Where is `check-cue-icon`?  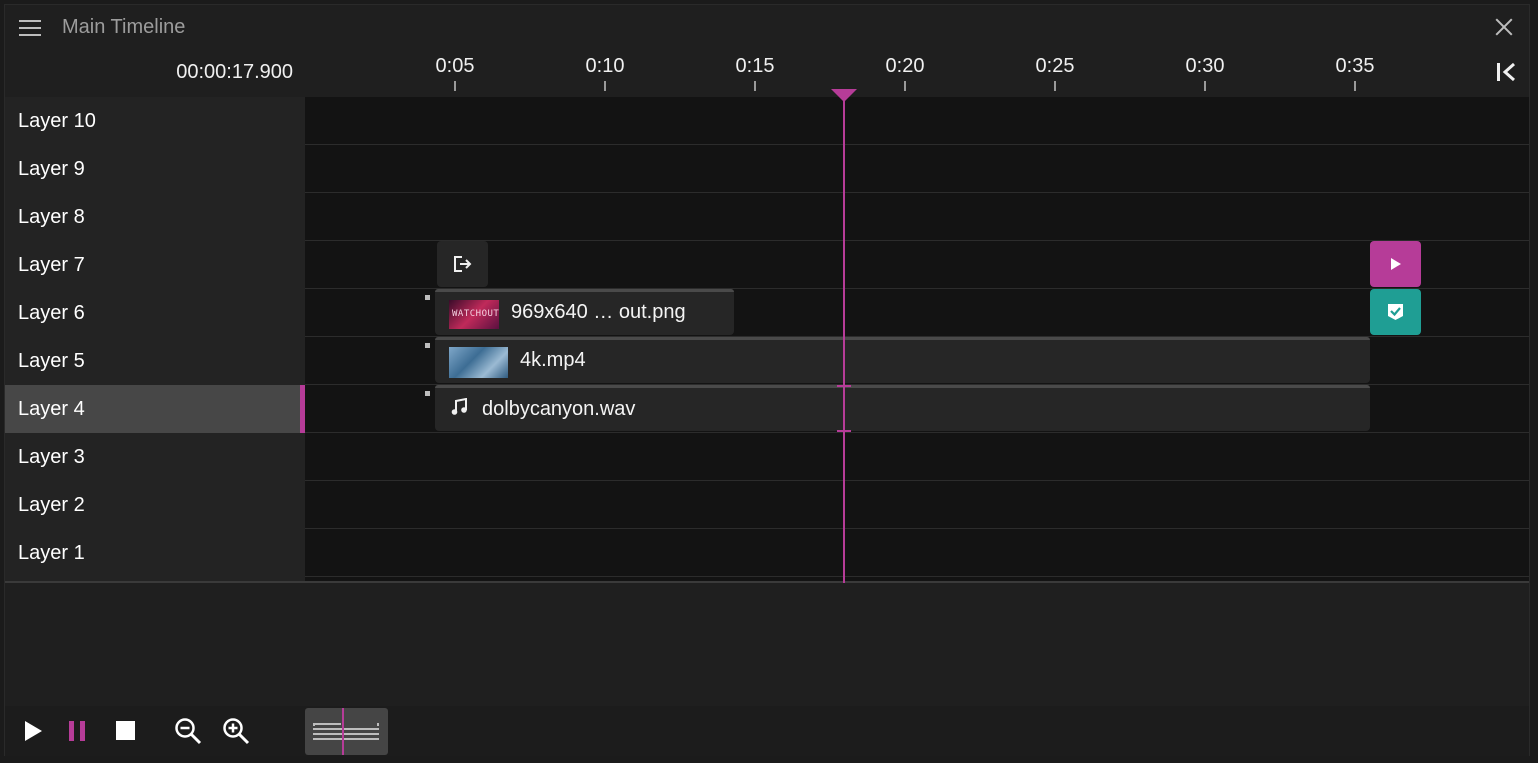
check-cue-icon is located at coordinates (1395, 312).